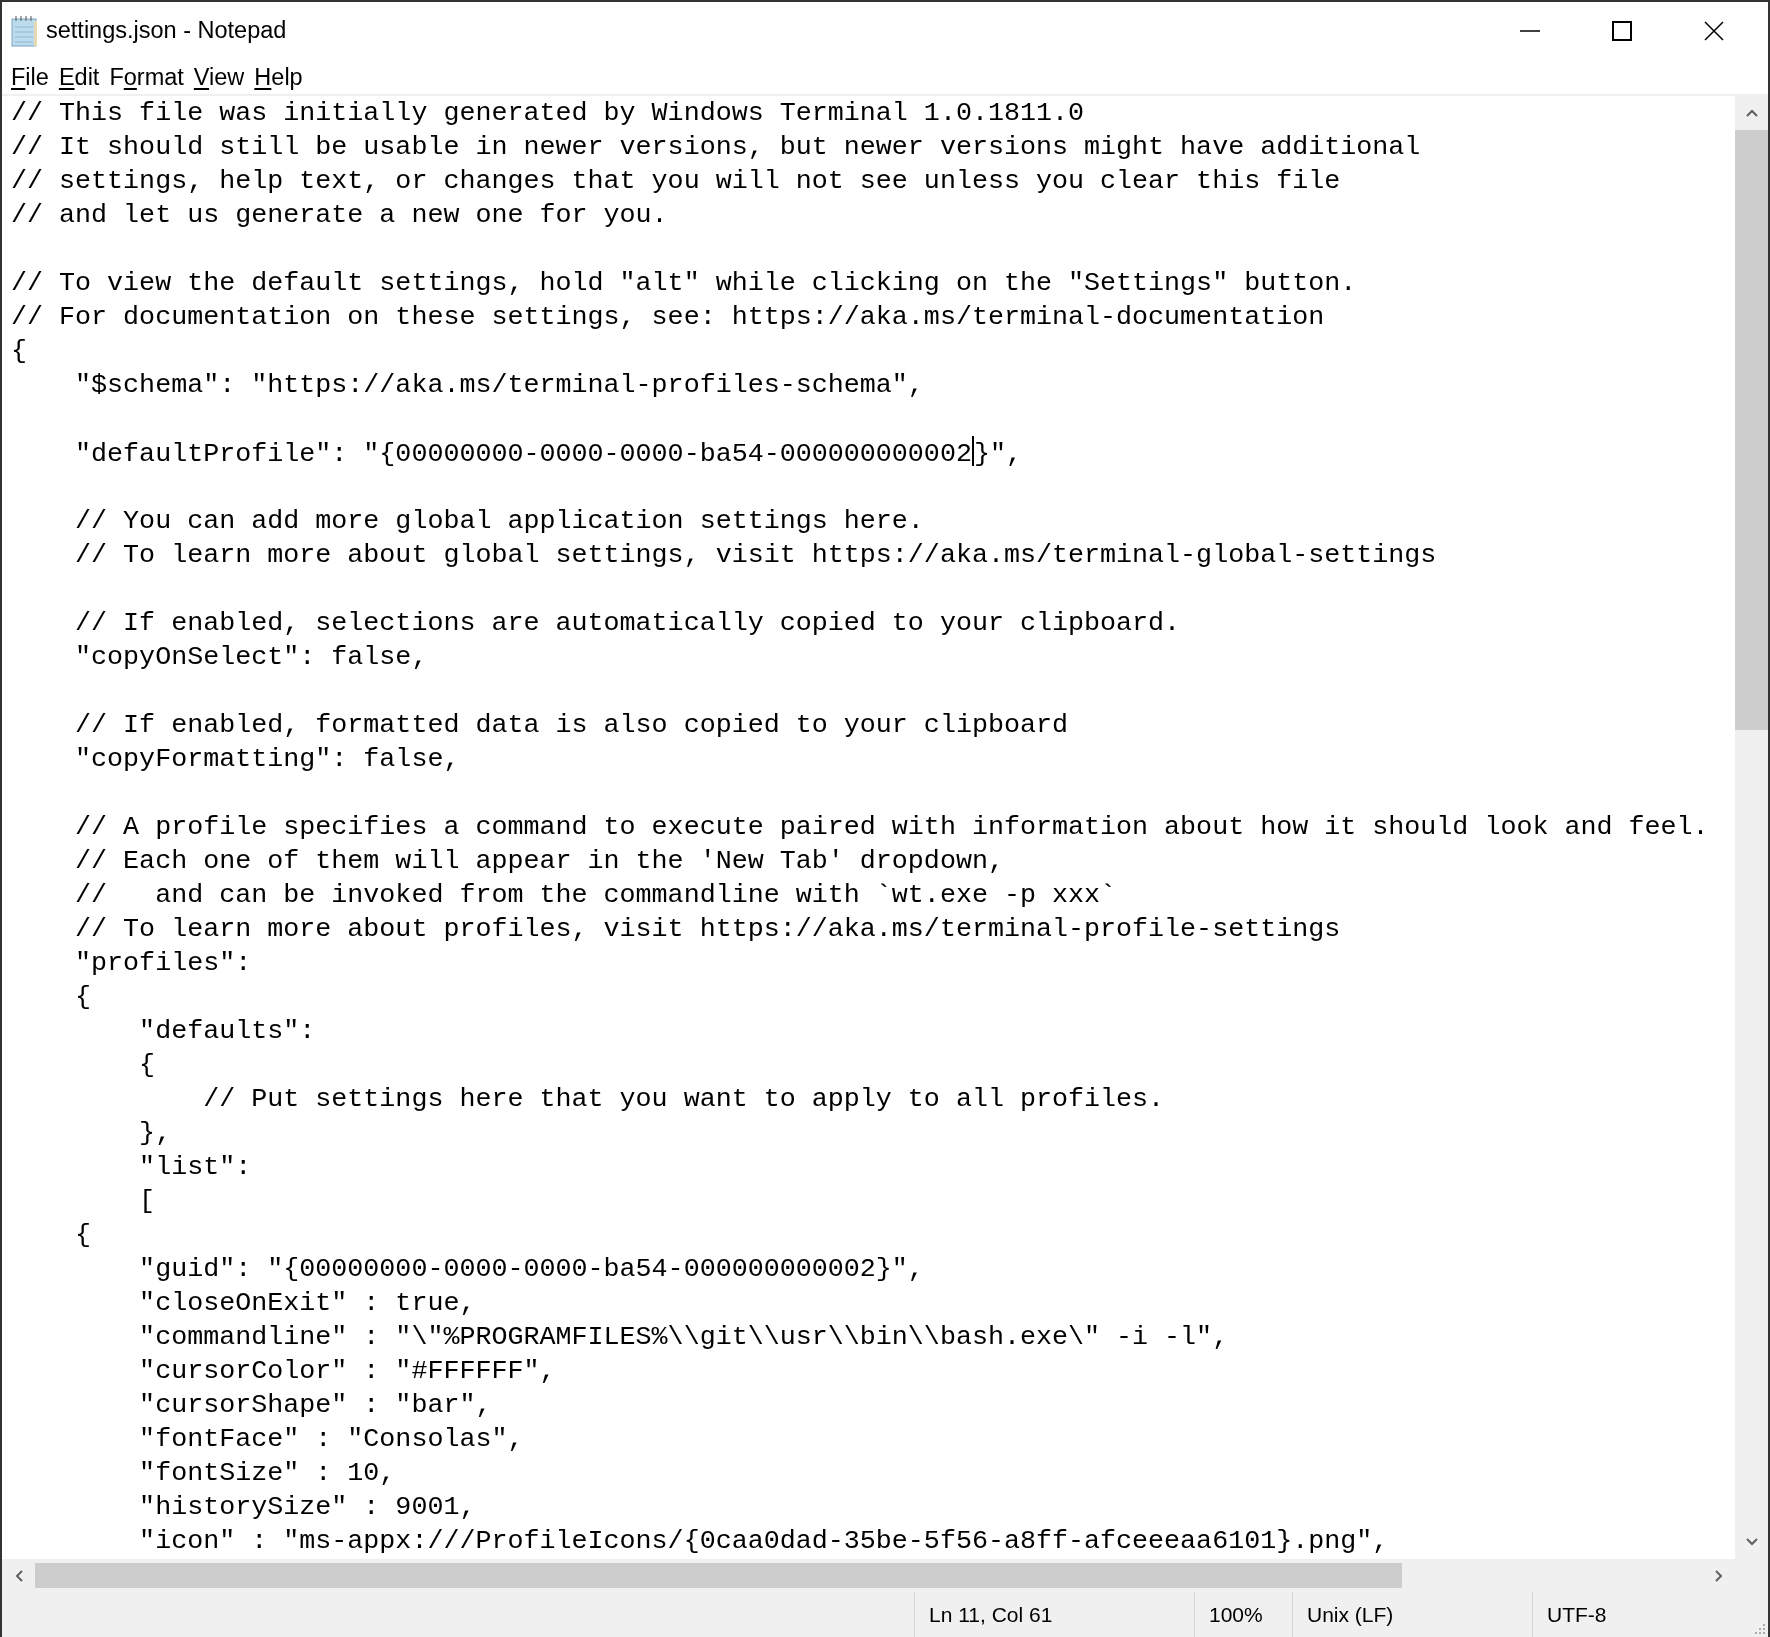 This screenshot has width=1770, height=1637. I want to click on chevron-up-icon, so click(1751, 113).